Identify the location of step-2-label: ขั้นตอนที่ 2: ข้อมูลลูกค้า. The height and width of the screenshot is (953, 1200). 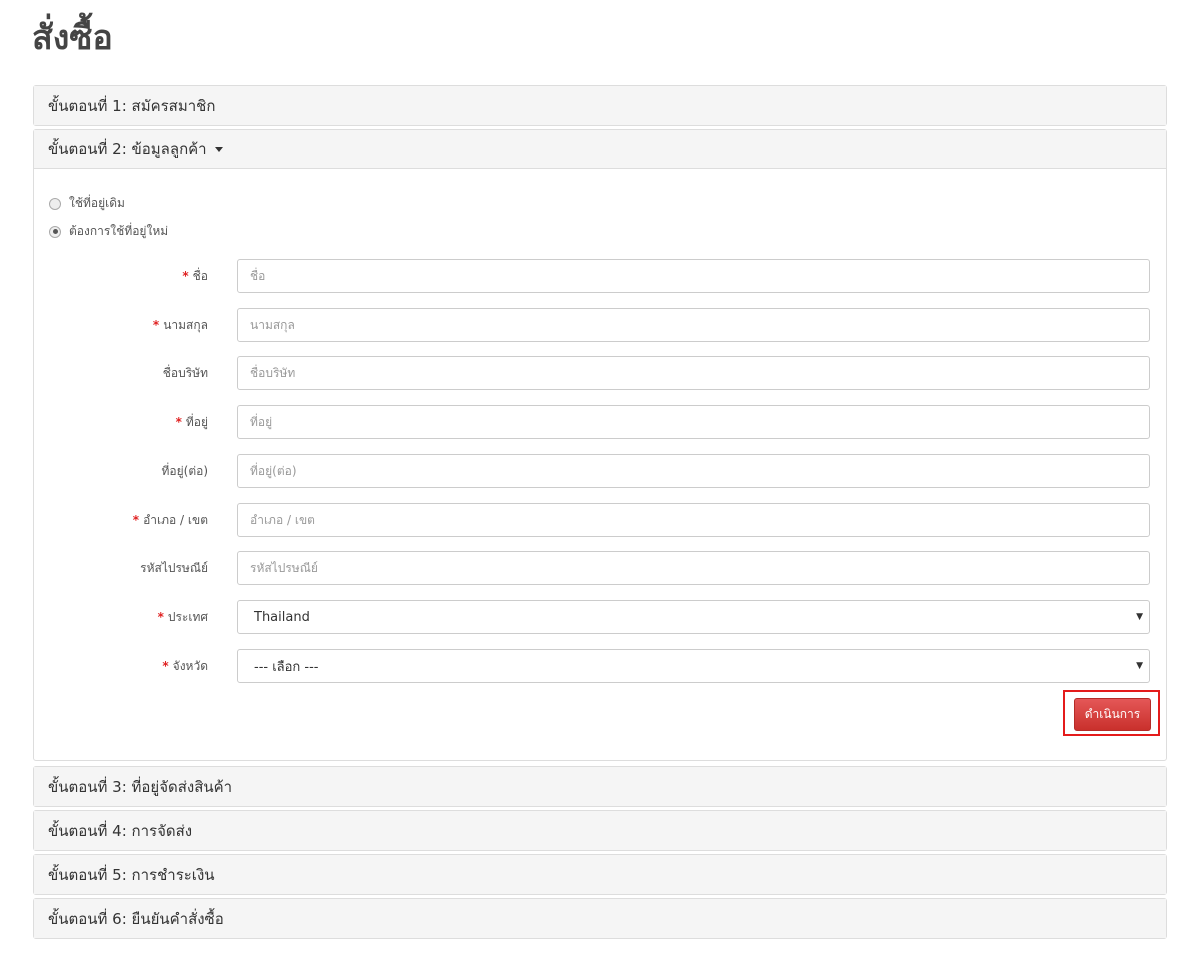
(127, 149).